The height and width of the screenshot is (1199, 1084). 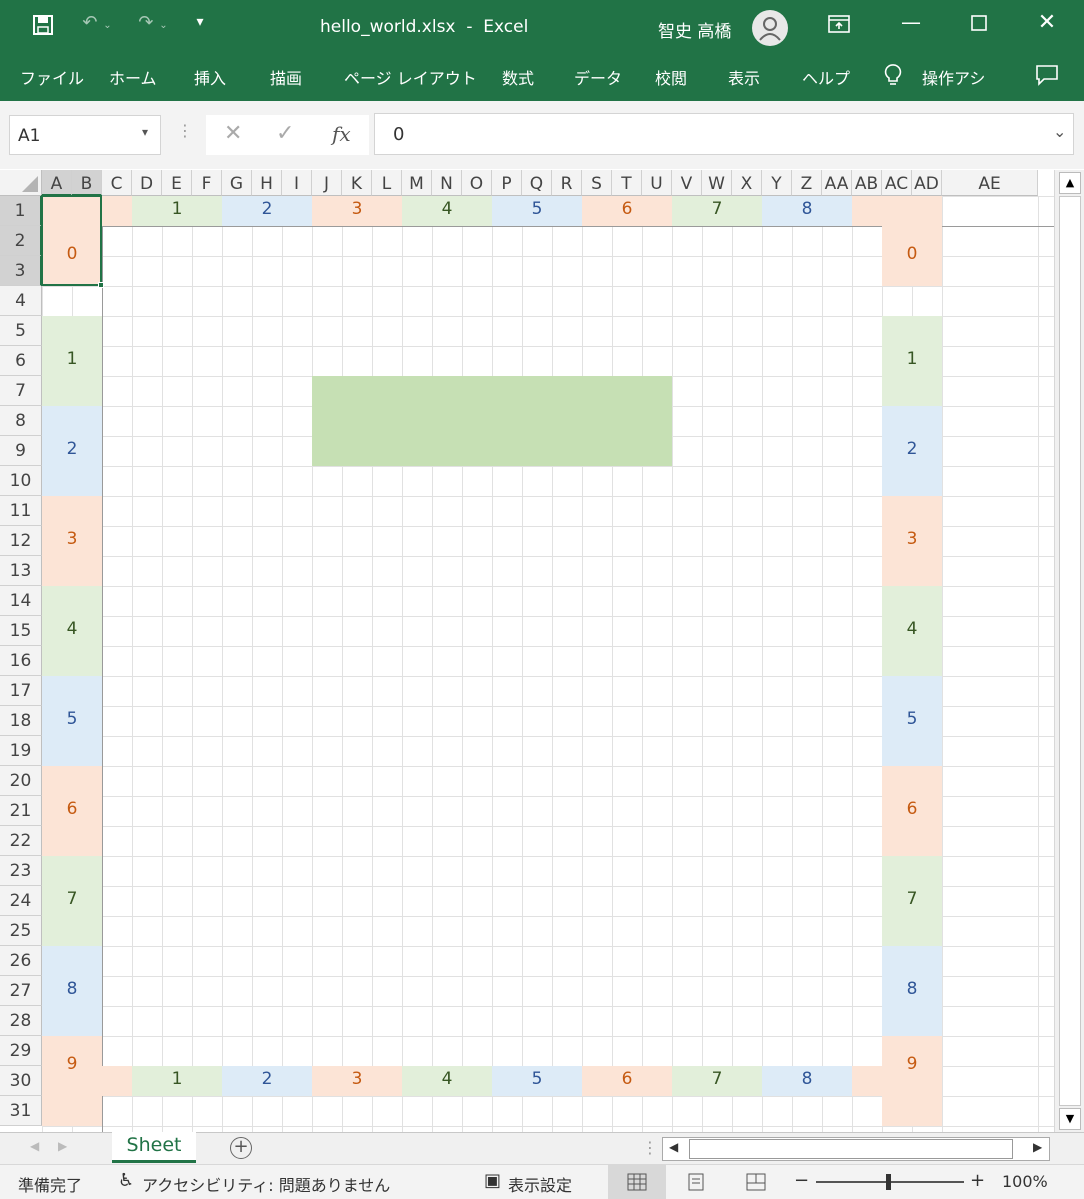 I want to click on column-header: V, so click(x=687, y=183).